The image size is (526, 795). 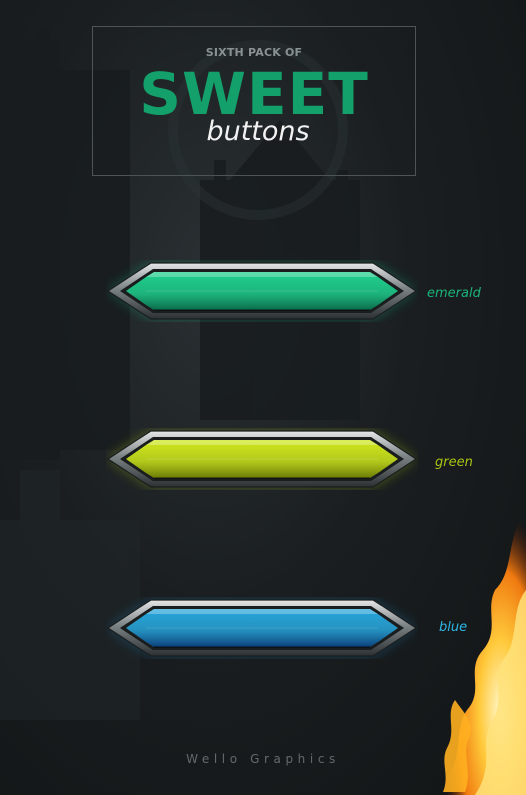 What do you see at coordinates (258, 131) in the screenshot?
I see `title-subtitle: buttons` at bounding box center [258, 131].